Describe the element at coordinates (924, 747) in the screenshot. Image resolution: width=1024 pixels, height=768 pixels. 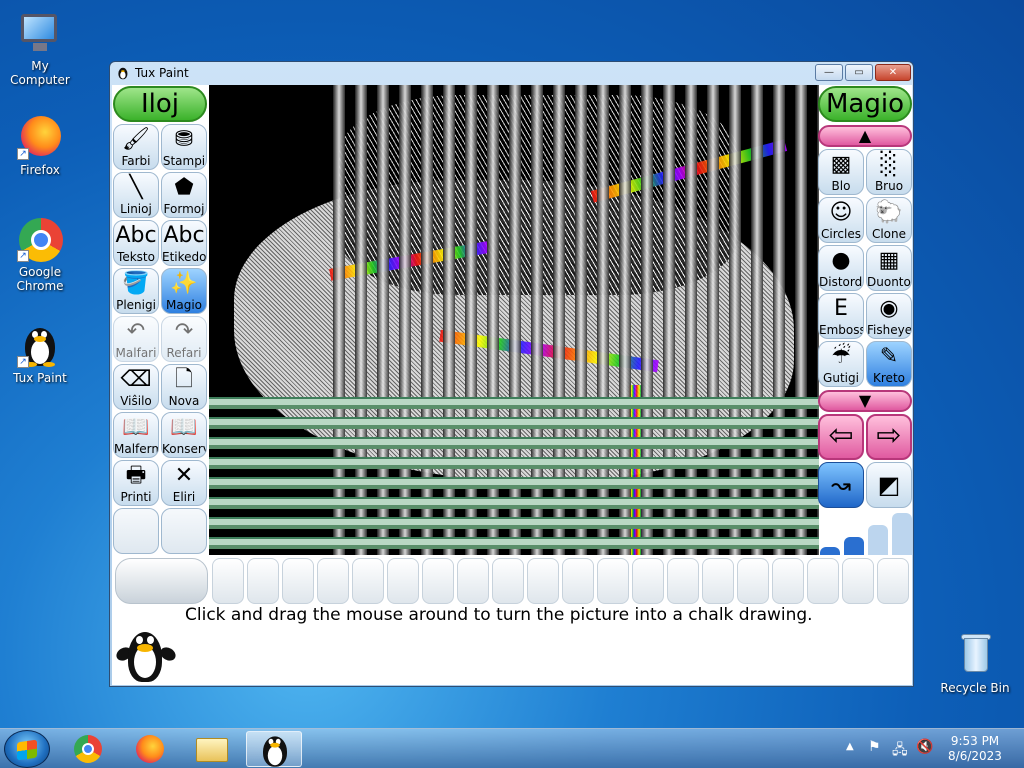
I see `volume-muted-icon: 🔇` at that location.